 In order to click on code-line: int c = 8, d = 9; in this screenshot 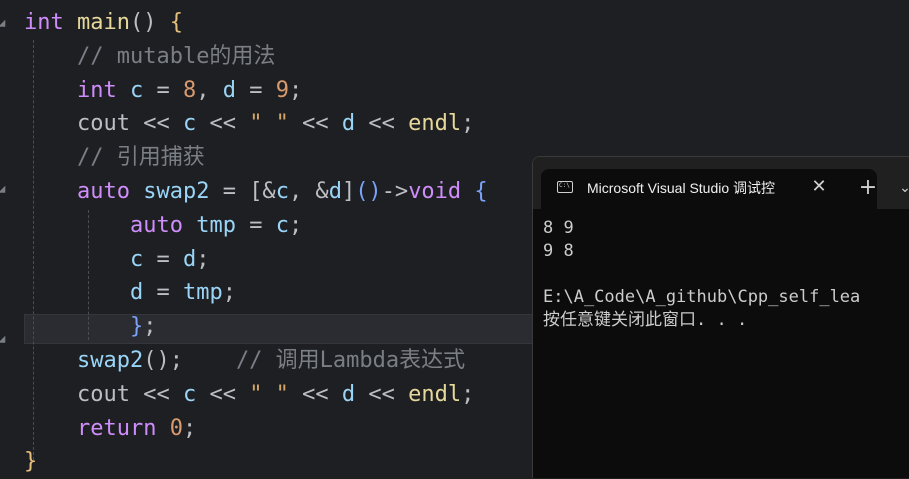, I will do `click(466, 91)`.